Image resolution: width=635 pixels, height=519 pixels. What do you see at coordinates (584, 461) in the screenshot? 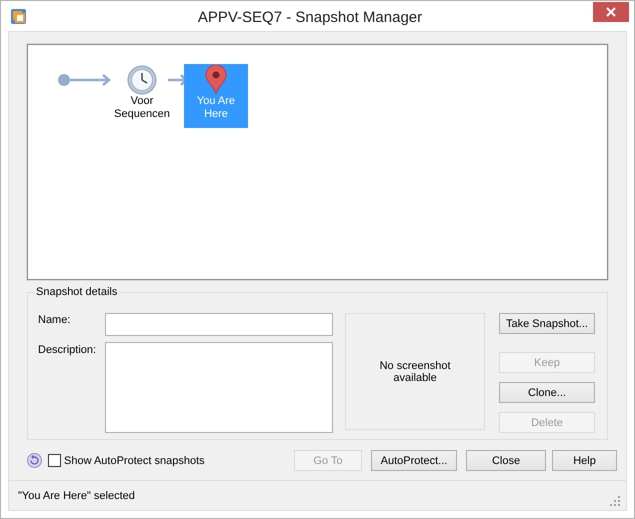
I see `help-button: Help` at bounding box center [584, 461].